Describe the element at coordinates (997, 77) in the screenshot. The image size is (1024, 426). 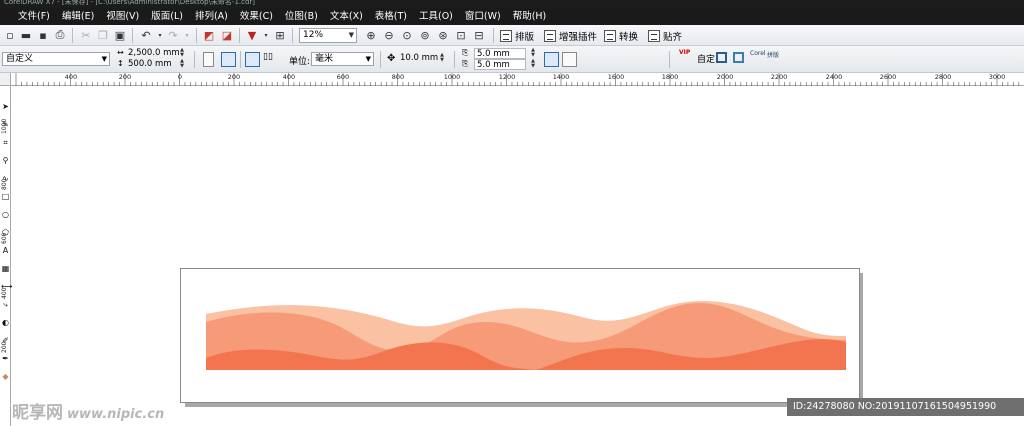
I see `ruler-label: 3000` at that location.